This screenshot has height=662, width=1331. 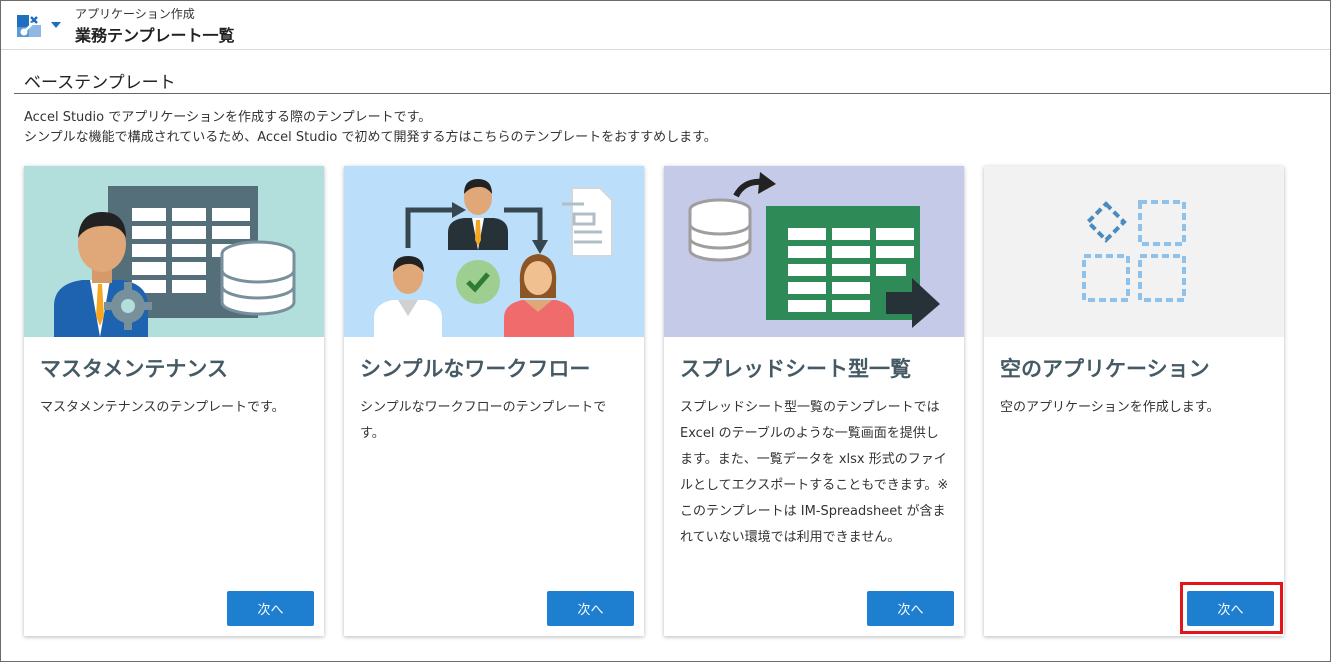 What do you see at coordinates (29, 26) in the screenshot?
I see `app-settings-icon` at bounding box center [29, 26].